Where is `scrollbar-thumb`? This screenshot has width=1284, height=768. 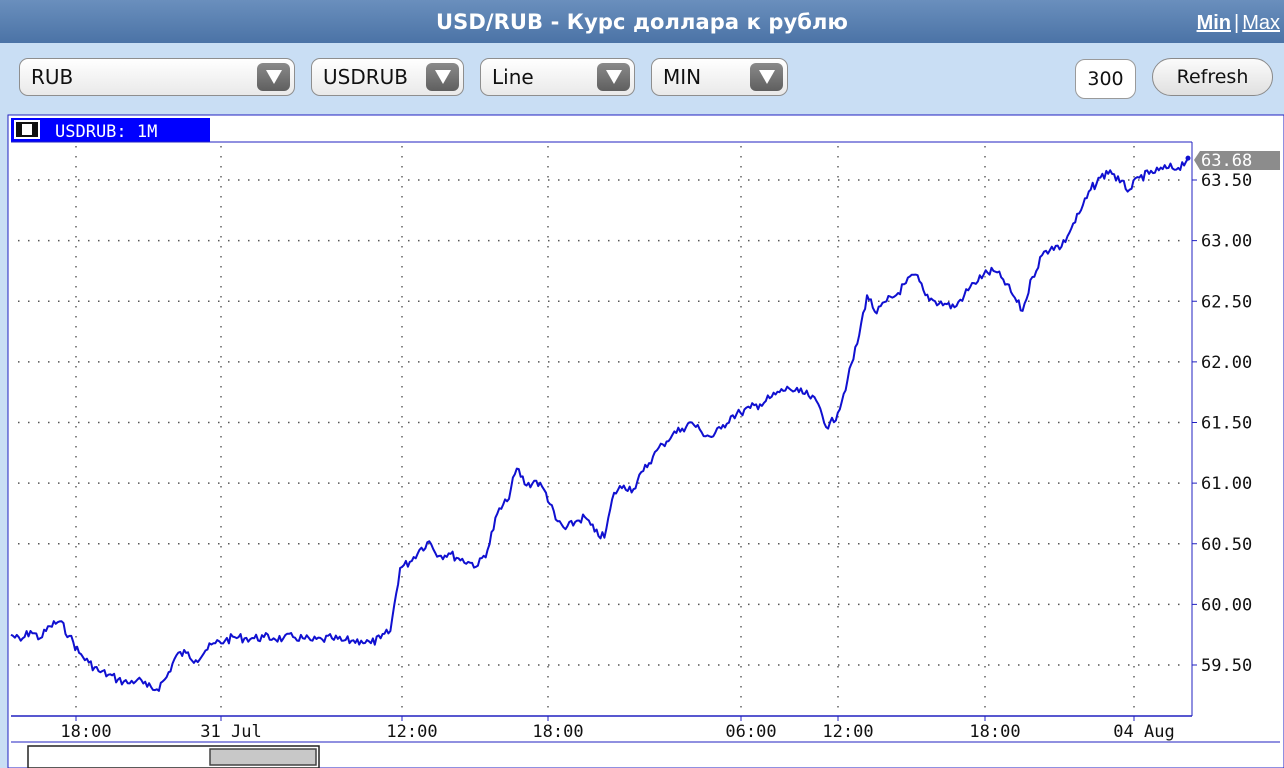
scrollbar-thumb is located at coordinates (263, 757).